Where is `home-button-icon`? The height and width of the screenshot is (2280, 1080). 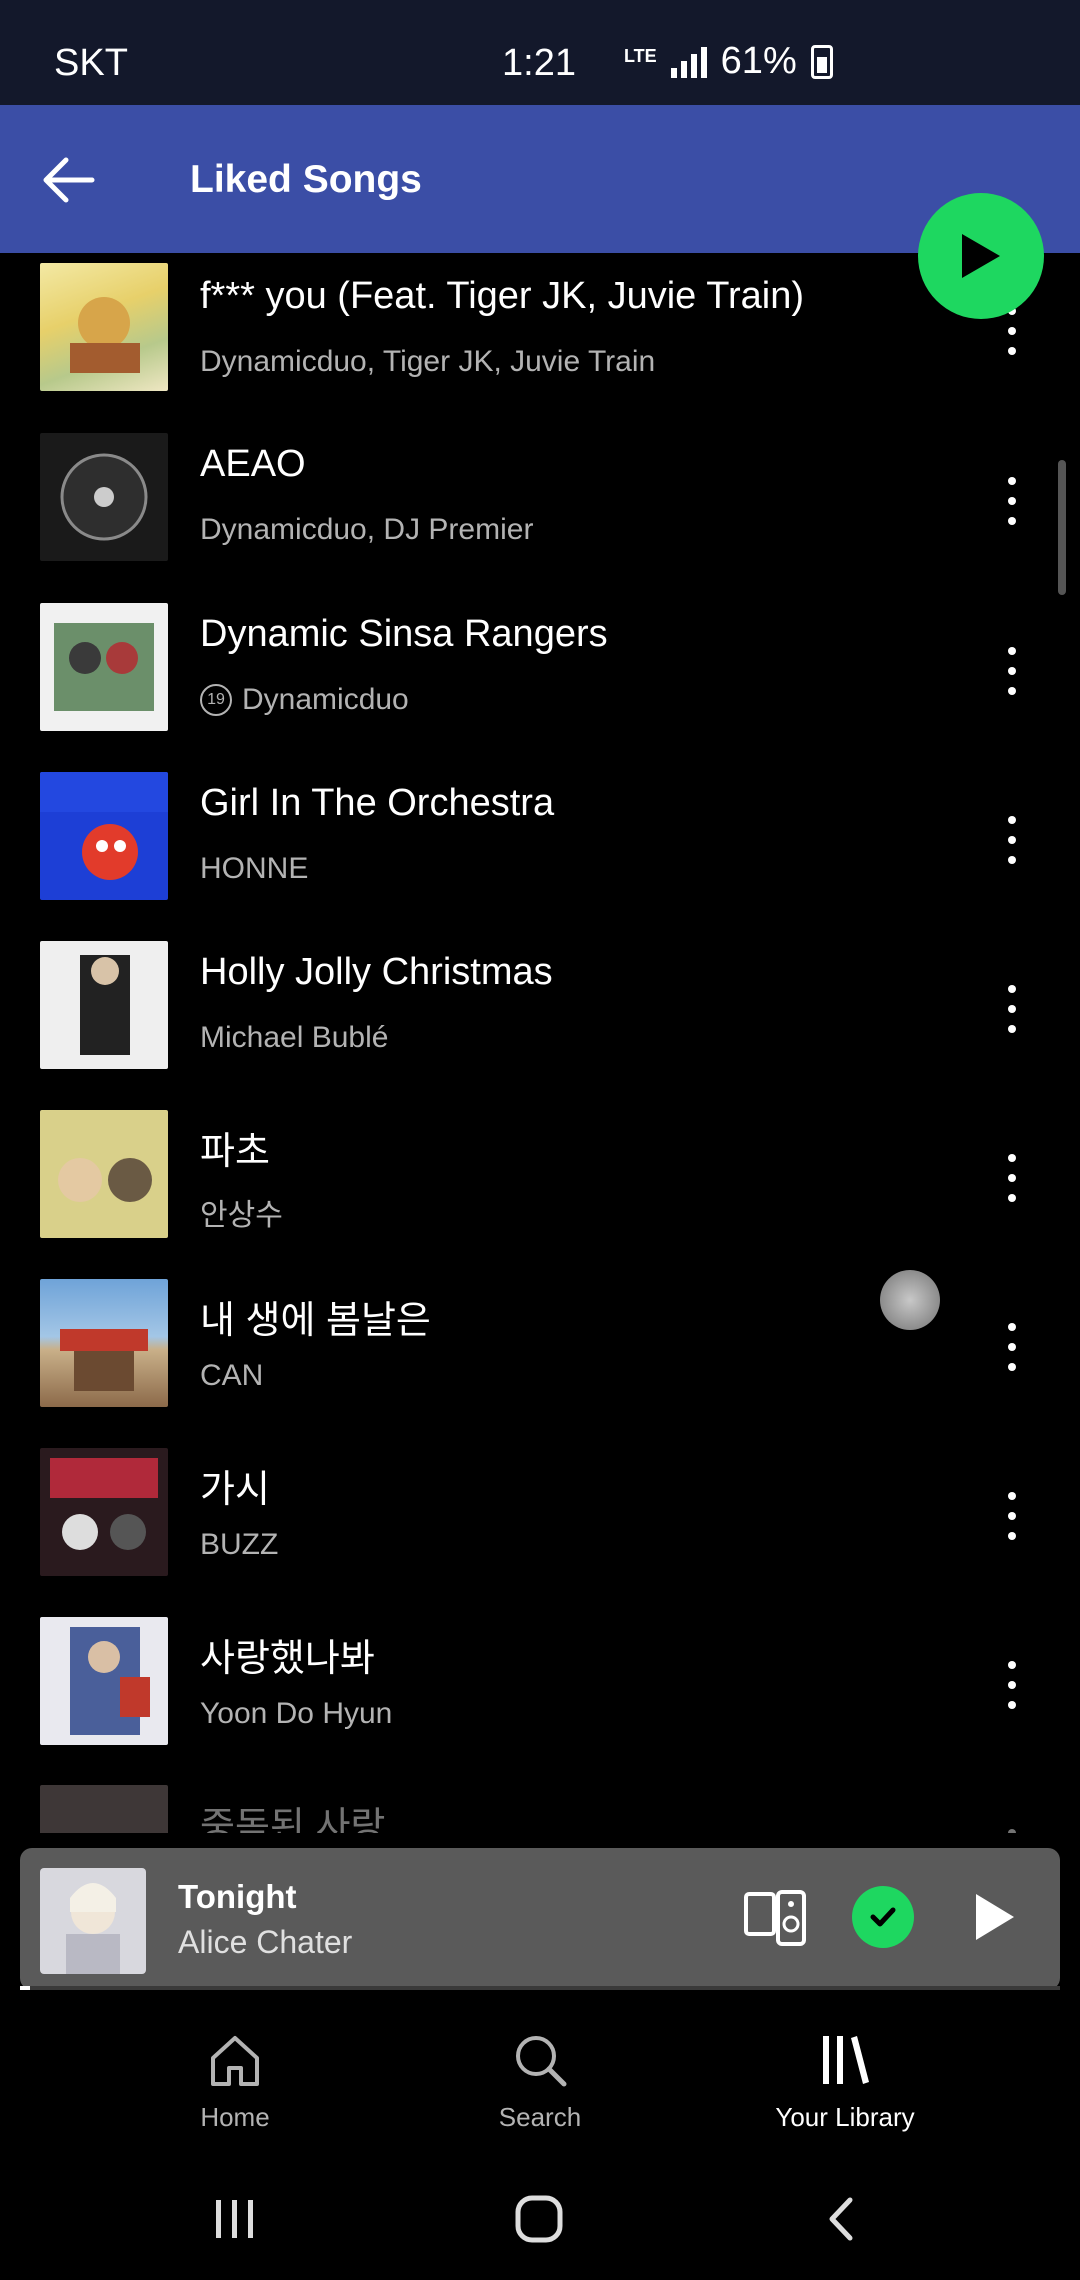 home-button-icon is located at coordinates (539, 2219).